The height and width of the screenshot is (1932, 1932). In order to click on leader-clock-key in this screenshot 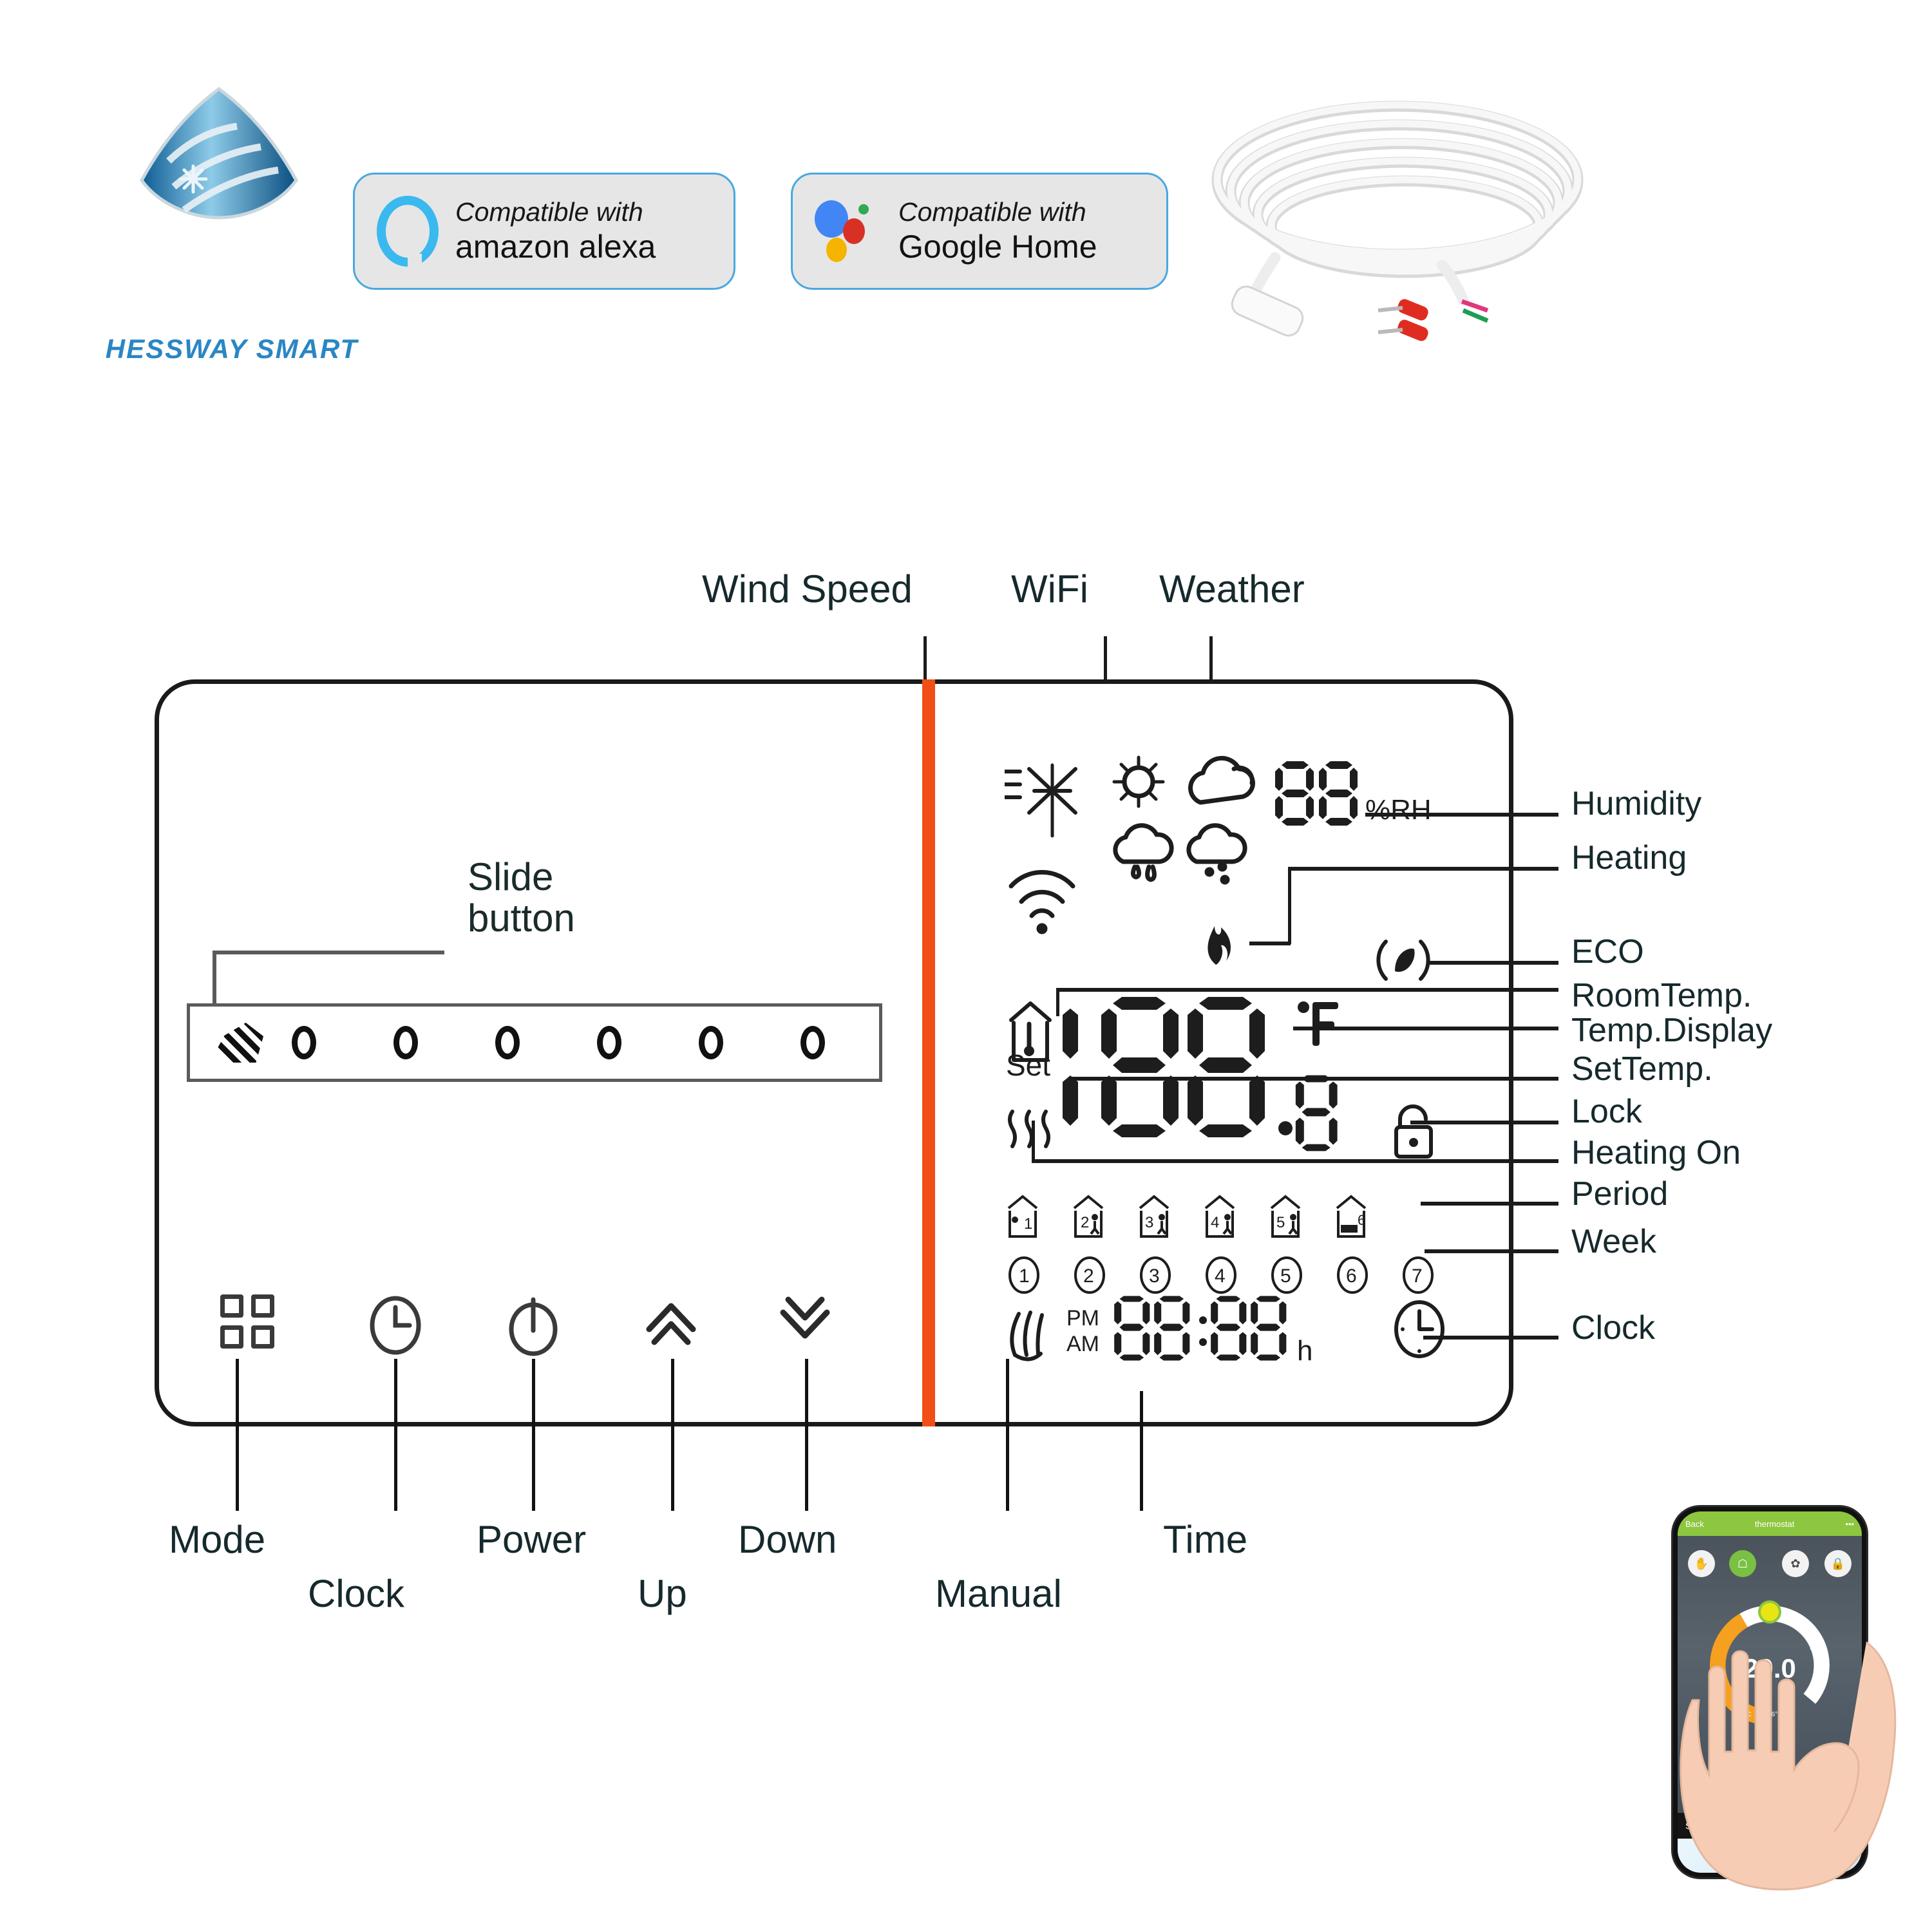, I will do `click(396, 1435)`.